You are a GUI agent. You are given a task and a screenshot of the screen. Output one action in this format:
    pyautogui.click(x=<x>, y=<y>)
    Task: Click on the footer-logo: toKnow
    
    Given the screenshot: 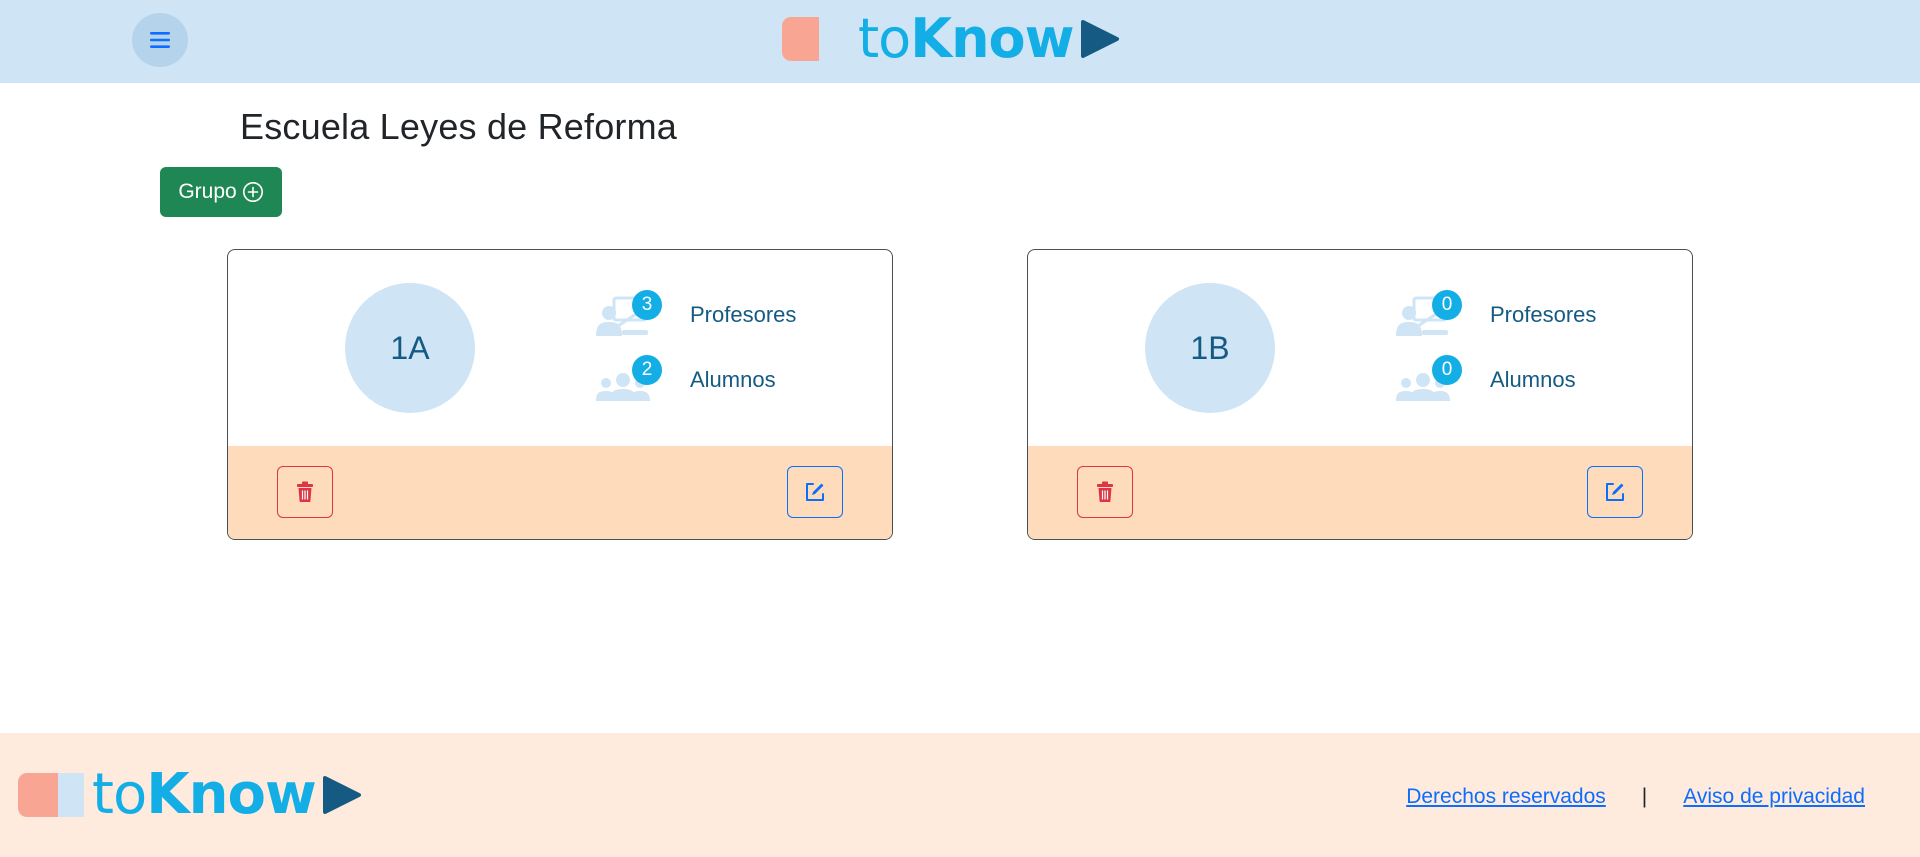 What is the action you would take?
    pyautogui.click(x=190, y=795)
    